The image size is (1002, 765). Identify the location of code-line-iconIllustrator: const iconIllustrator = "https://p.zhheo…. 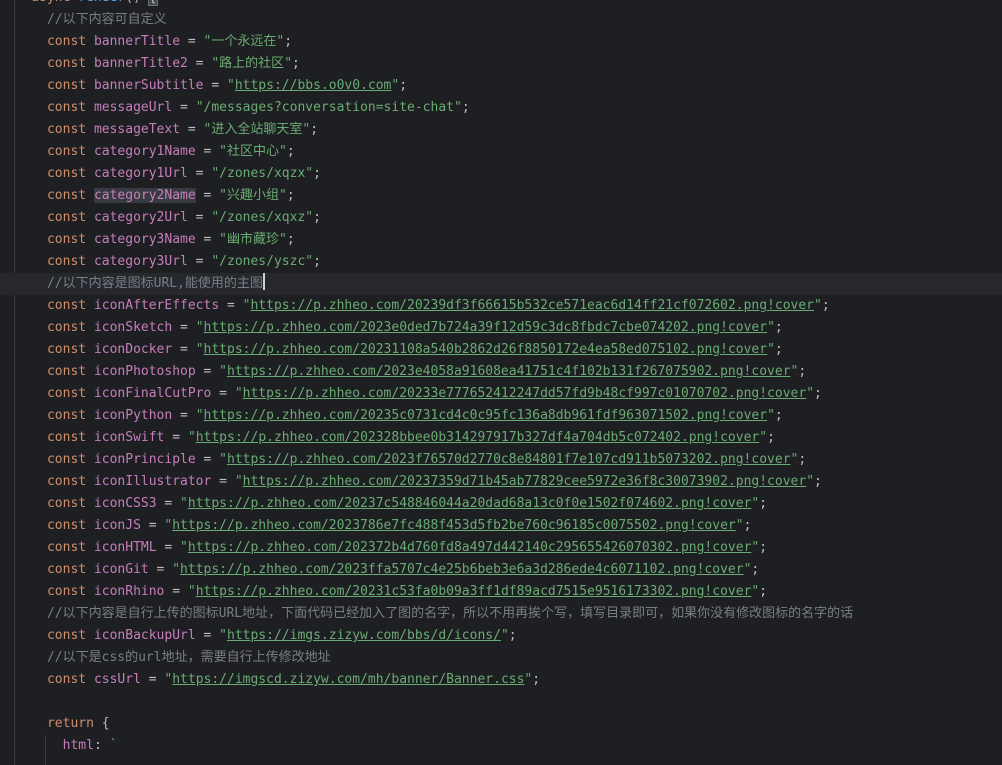
(501, 482).